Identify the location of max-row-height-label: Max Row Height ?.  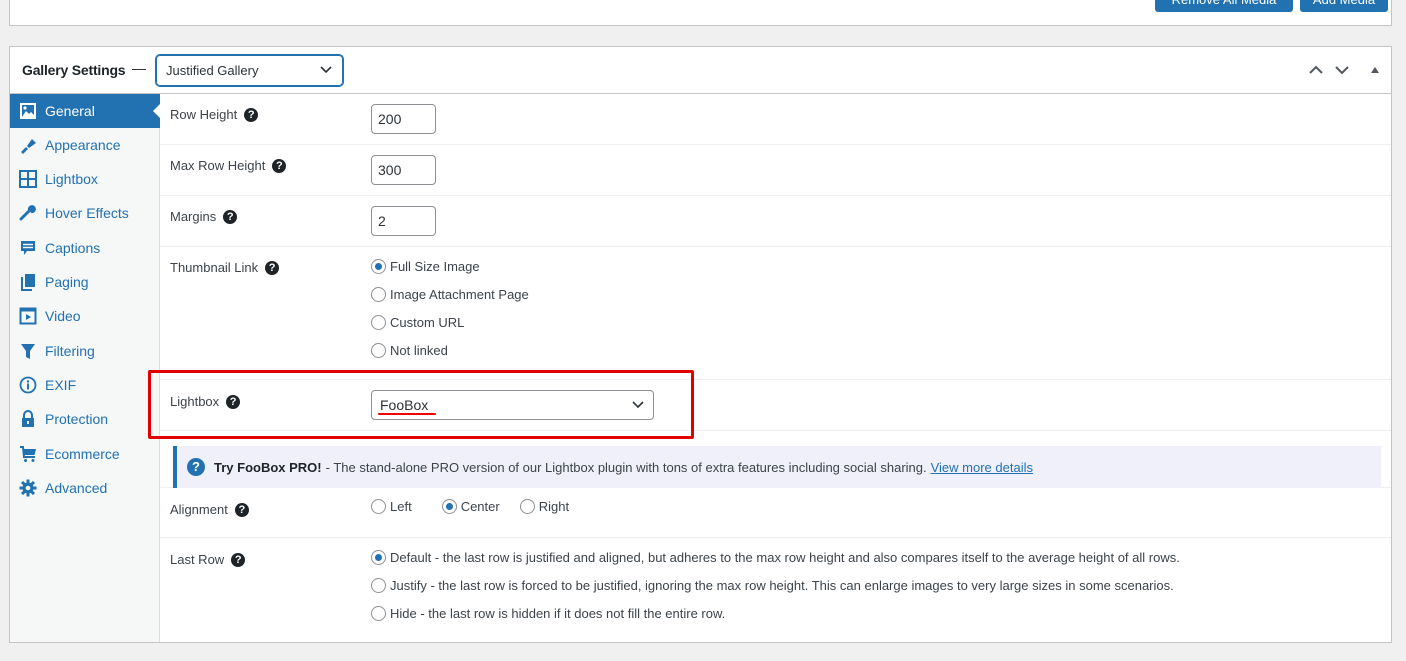
(228, 165).